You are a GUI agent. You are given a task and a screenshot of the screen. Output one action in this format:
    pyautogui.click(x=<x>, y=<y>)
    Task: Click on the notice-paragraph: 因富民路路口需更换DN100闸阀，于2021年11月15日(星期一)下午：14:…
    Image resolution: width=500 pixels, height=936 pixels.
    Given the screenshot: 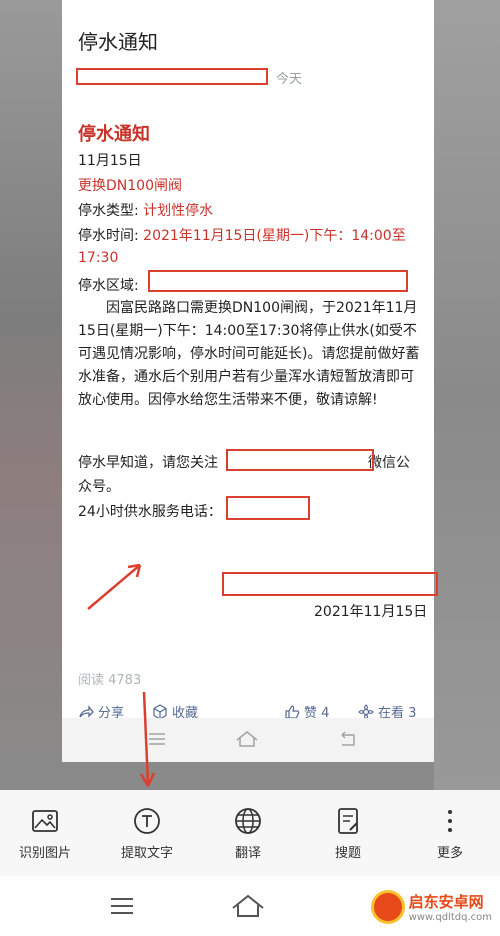 What is the action you would take?
    pyautogui.click(x=249, y=354)
    